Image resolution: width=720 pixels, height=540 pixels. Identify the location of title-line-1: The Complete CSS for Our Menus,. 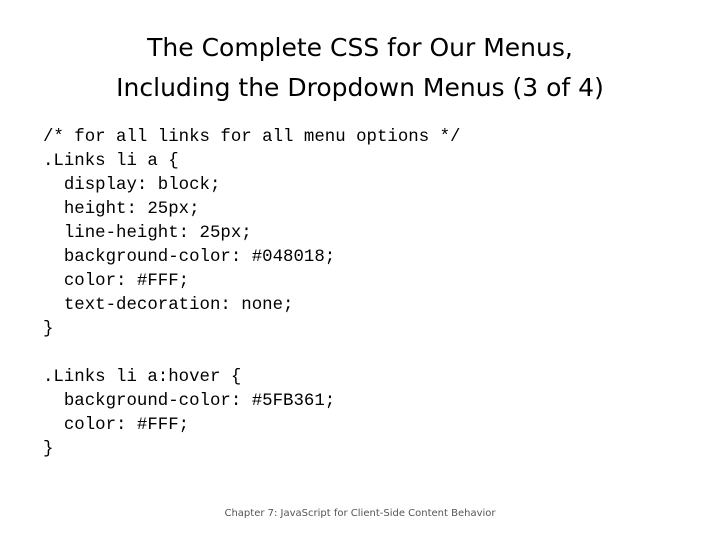
(360, 47).